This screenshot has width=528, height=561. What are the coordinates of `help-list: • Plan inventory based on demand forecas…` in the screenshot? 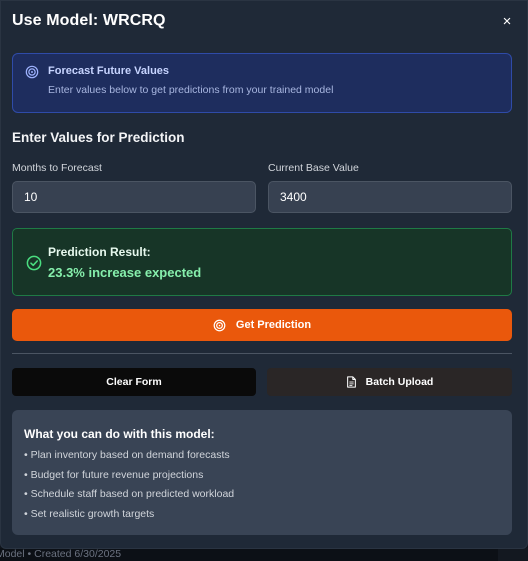 It's located at (129, 488).